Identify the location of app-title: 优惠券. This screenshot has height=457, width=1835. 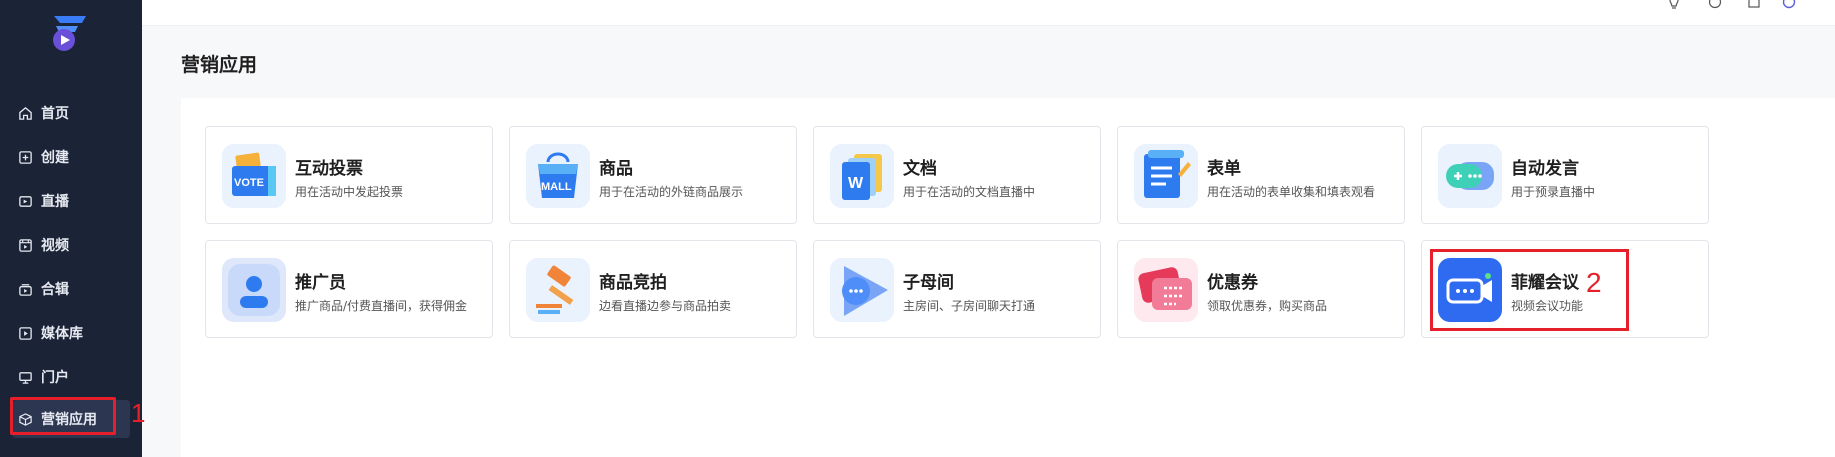
(1232, 283).